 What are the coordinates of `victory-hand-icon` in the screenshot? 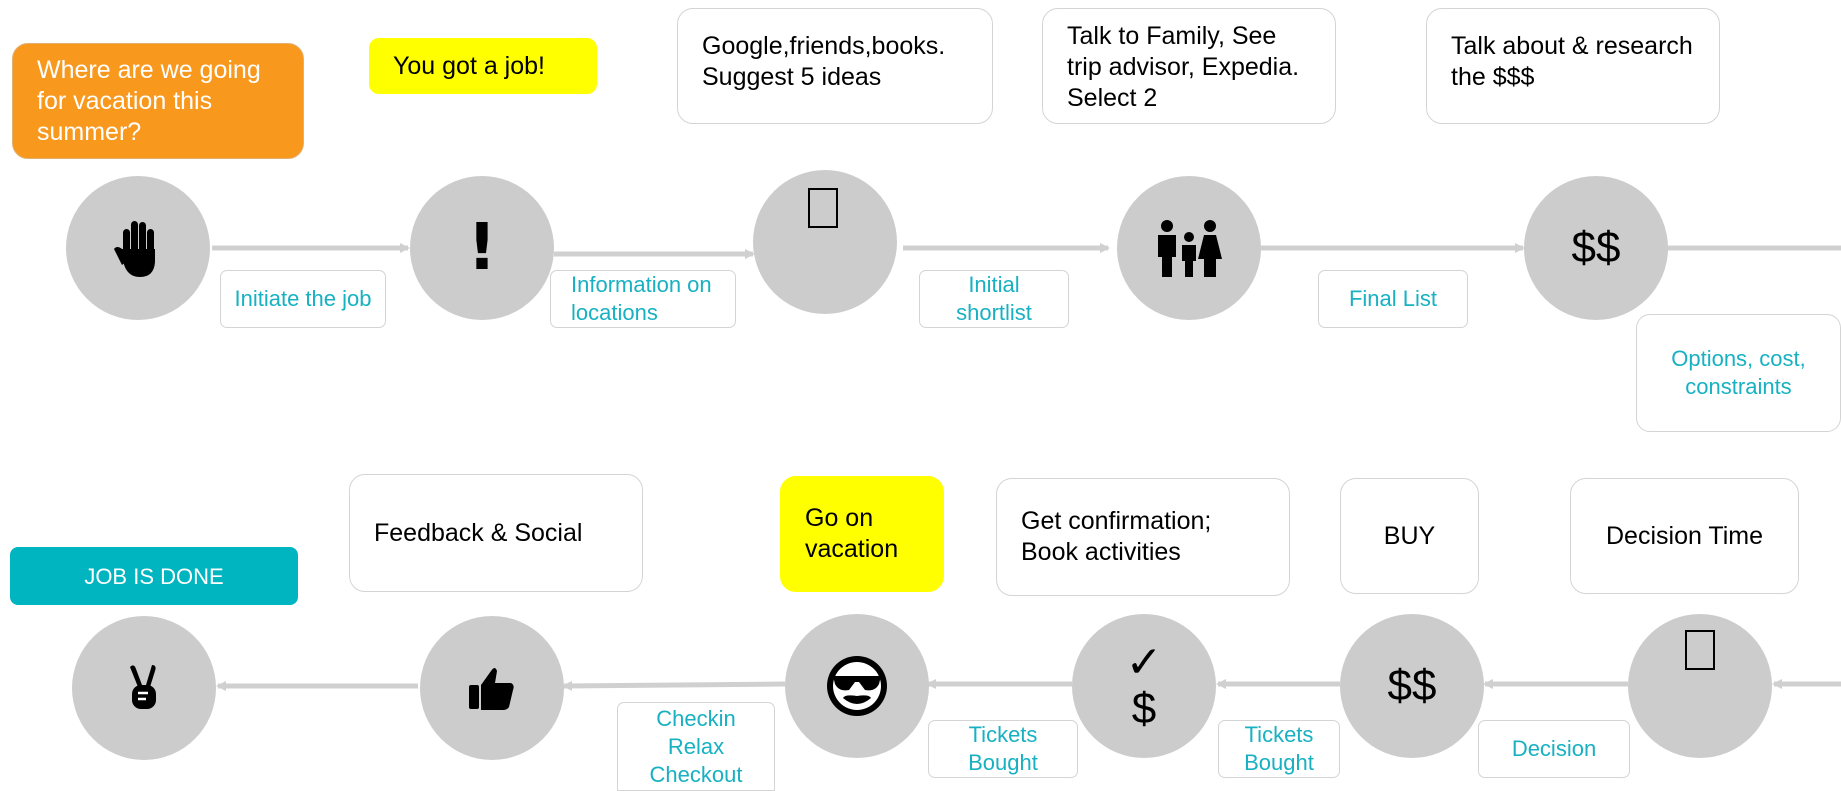 It's located at (143, 687).